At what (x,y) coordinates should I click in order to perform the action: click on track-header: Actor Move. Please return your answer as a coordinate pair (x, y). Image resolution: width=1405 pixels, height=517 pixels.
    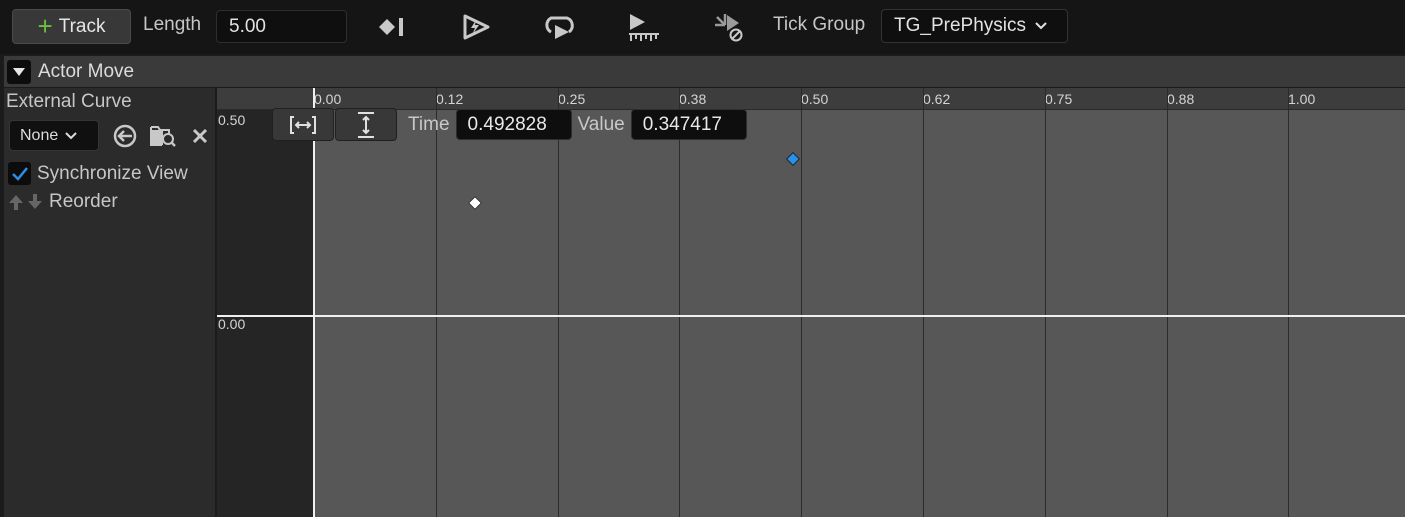
    Looking at the image, I should click on (704, 71).